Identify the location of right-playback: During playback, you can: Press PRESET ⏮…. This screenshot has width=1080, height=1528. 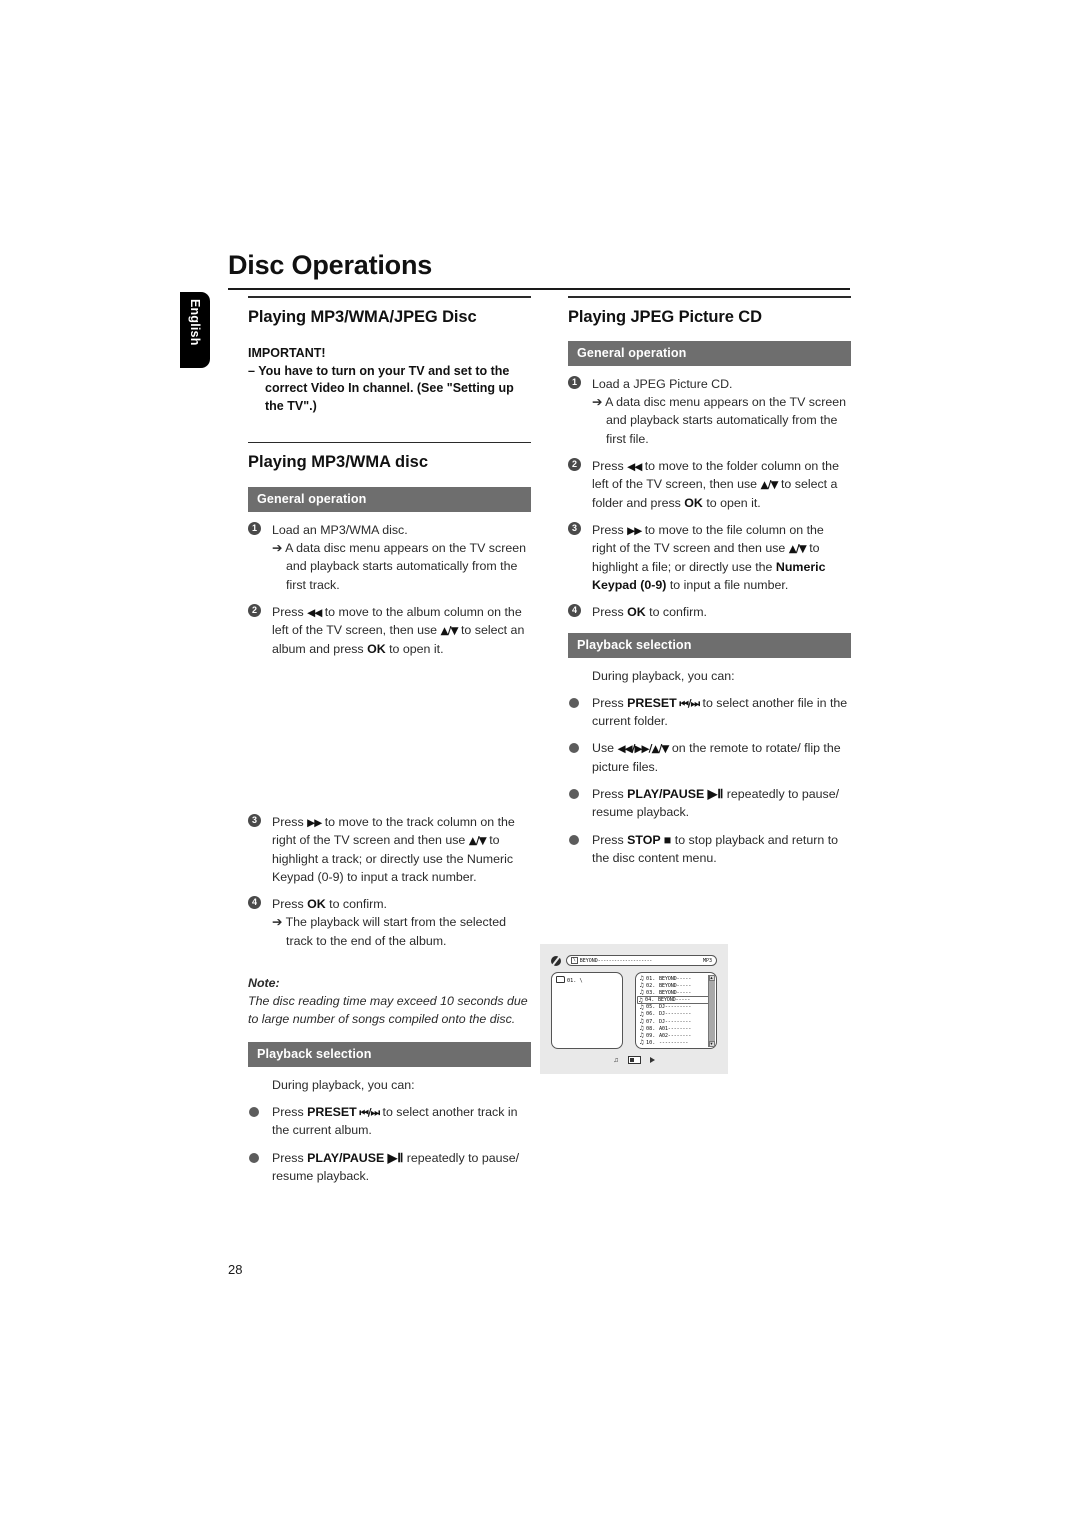
(709, 767).